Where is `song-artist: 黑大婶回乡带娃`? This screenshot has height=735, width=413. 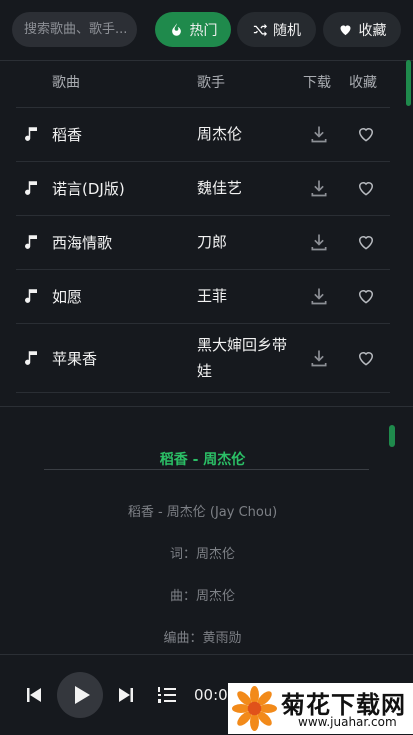 song-artist: 黑大婶回乡带娃 is located at coordinates (242, 358).